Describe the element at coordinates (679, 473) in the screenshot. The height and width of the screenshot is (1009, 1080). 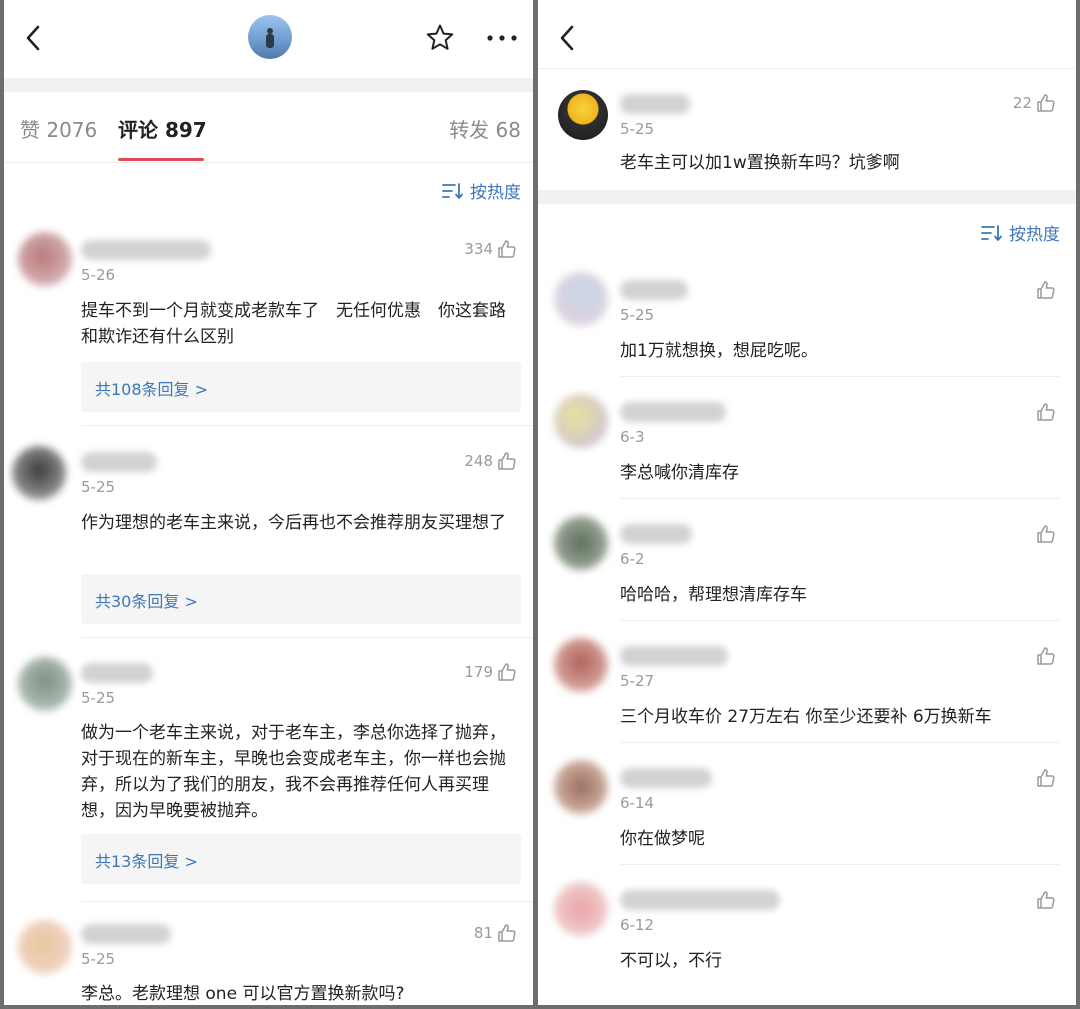
I see `reply-text: 李总喊你清库存` at that location.